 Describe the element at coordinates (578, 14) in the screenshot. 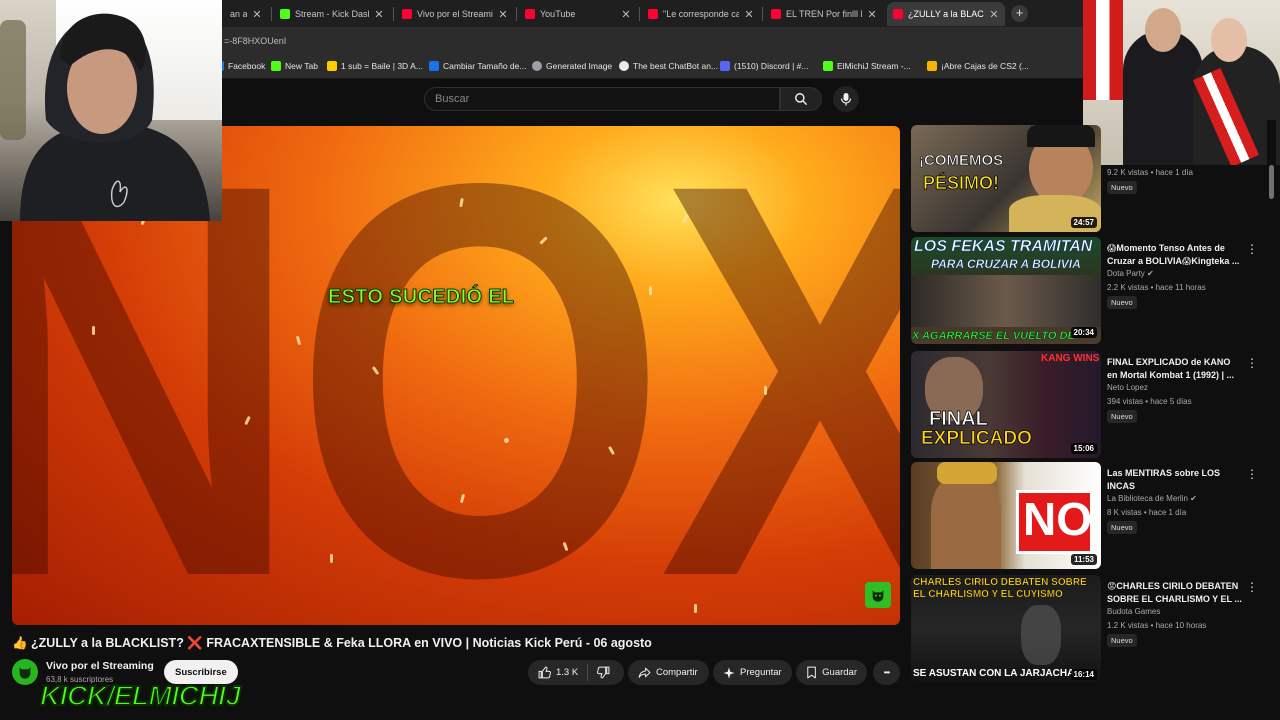

I see `browser-tab: YouTube ✕` at that location.